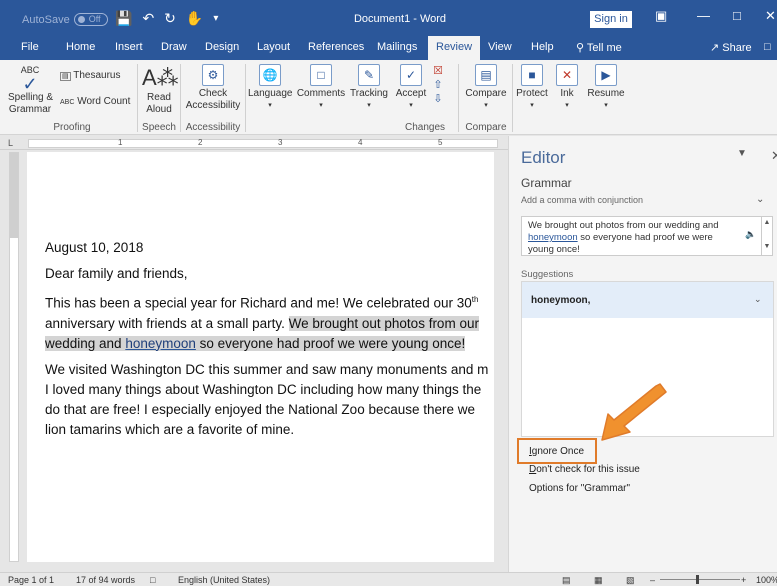  What do you see at coordinates (760, 199) in the screenshot?
I see `expand-issue-icon: ⌄` at bounding box center [760, 199].